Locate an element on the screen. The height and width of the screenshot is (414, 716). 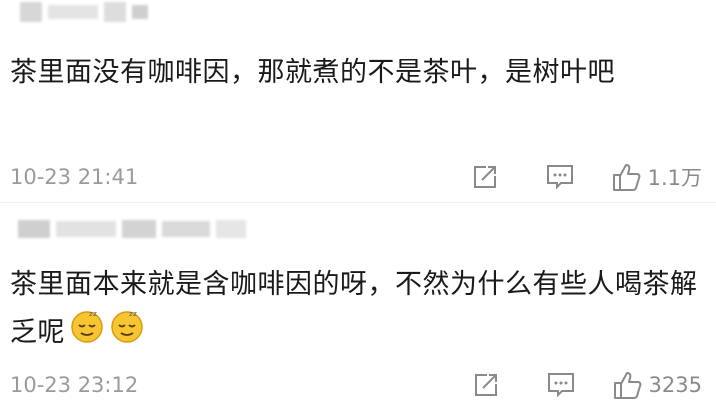
timestamp: 10-23 23:12 is located at coordinates (74, 385).